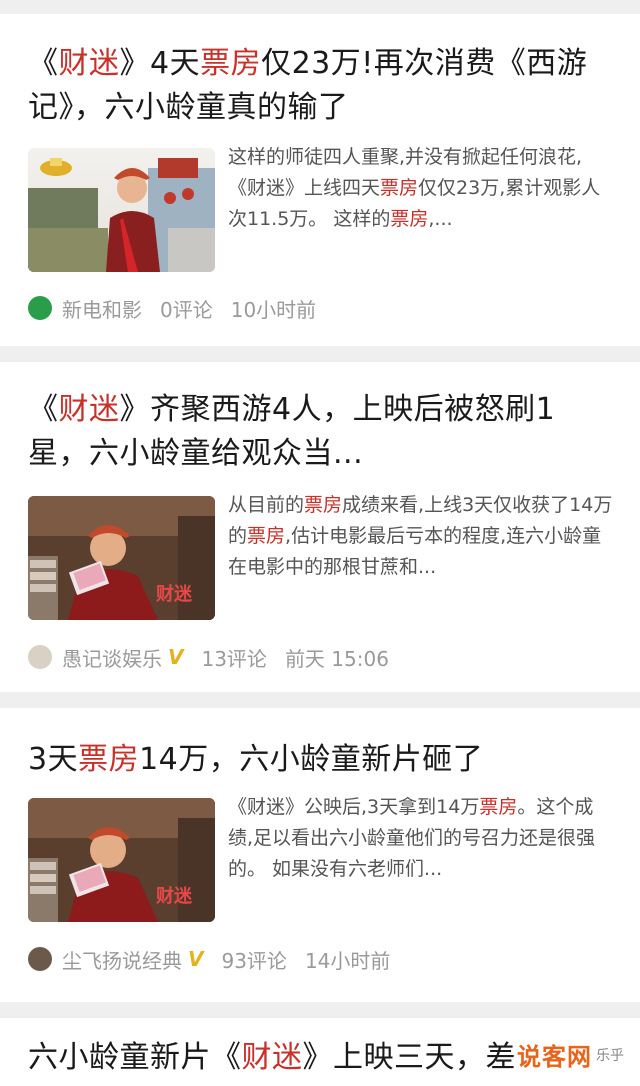 The height and width of the screenshot is (1086, 640). I want to click on article-meta: 尘飞扬说经典 V 93评论 14小时前, so click(209, 959).